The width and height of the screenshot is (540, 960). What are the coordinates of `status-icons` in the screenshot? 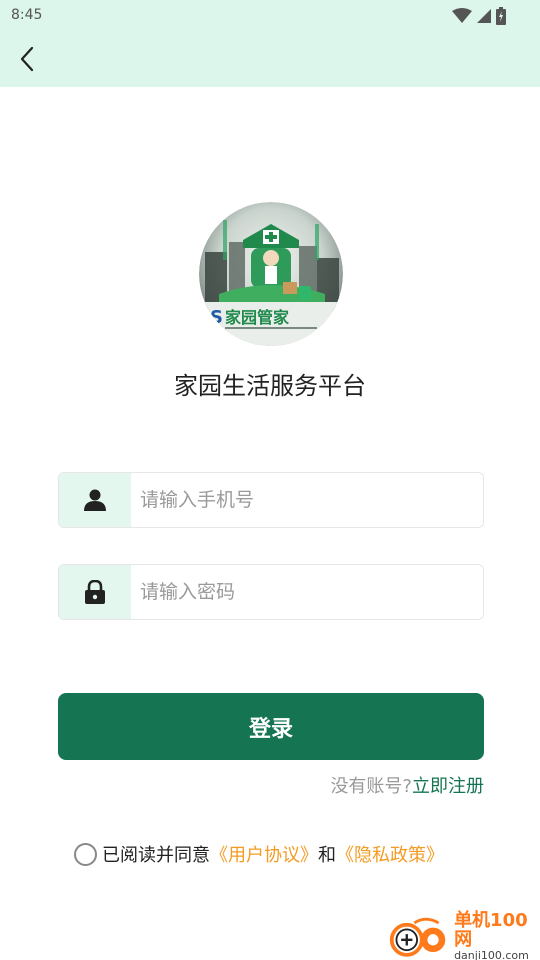 It's located at (479, 16).